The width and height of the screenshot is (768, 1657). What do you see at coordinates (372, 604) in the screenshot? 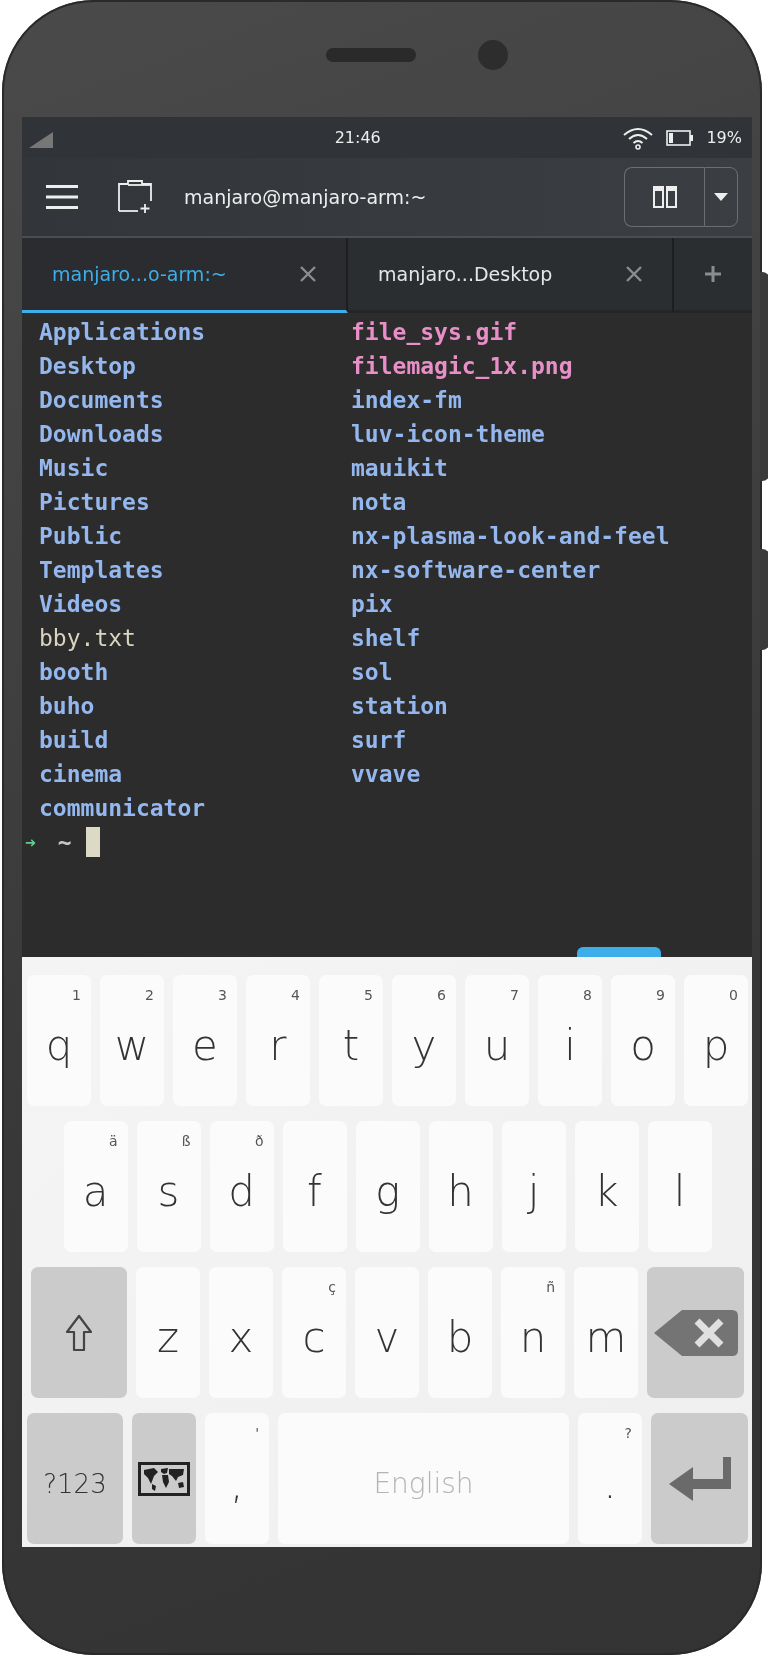
I see `file-name: pix` at bounding box center [372, 604].